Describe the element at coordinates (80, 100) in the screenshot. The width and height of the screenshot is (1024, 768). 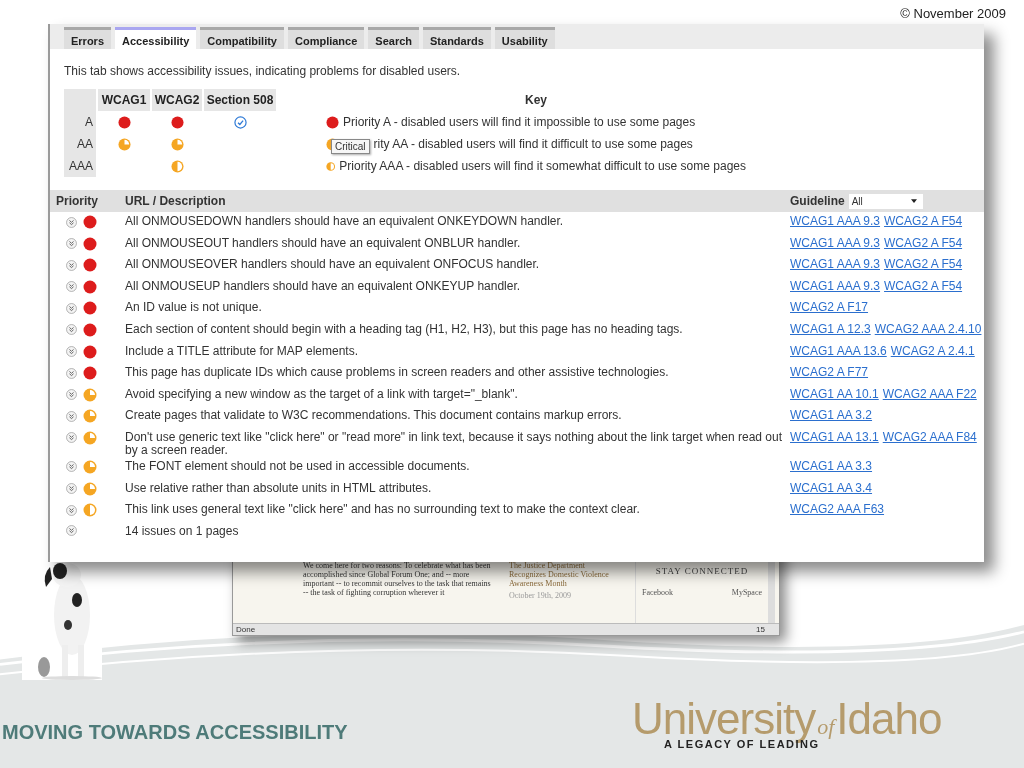
I see `header-cell` at that location.